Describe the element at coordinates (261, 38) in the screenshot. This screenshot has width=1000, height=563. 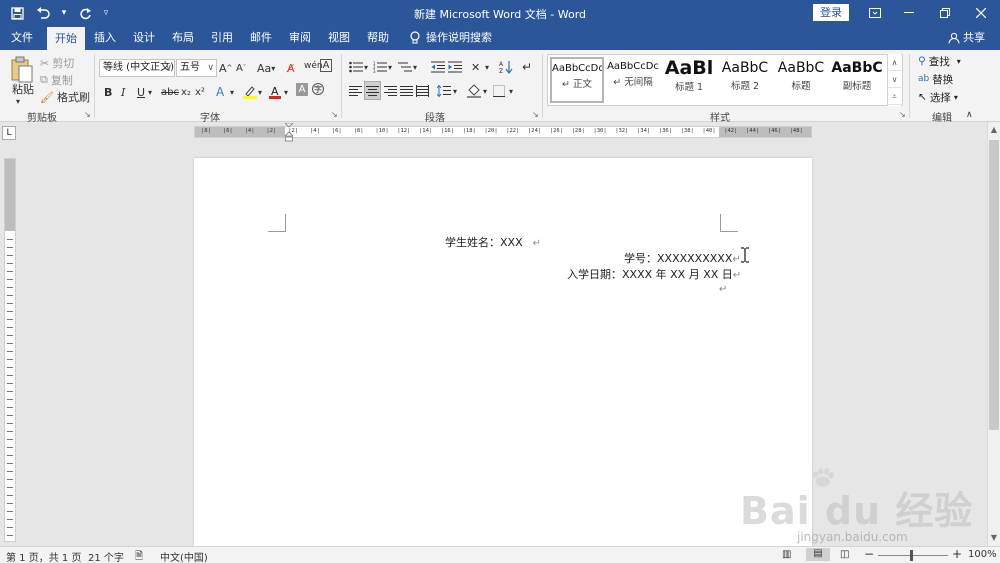
I see `tab-mailings: 邮件` at that location.